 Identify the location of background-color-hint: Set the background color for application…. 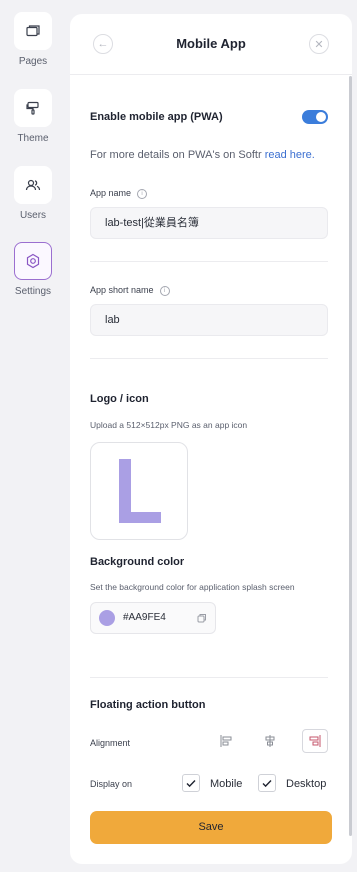
(192, 587).